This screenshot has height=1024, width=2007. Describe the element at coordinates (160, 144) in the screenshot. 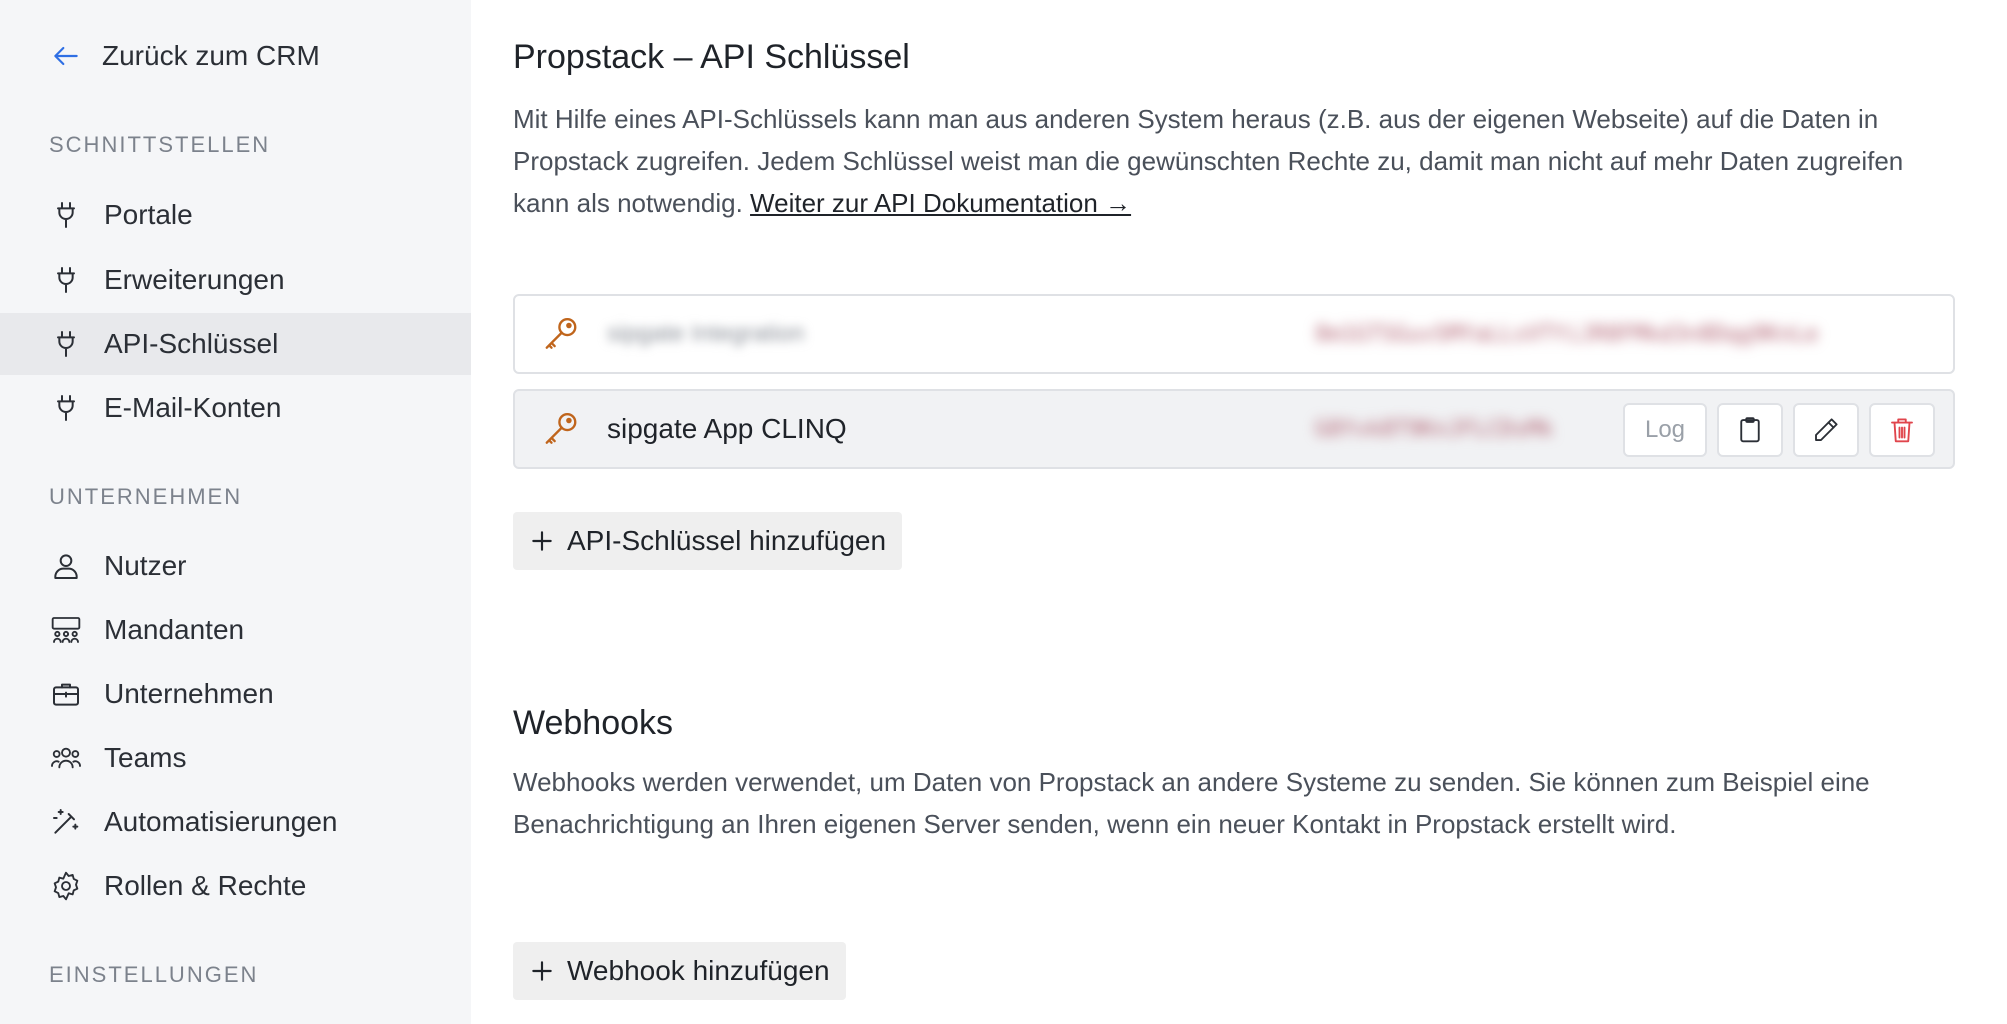

I see `section-title-schnittstellen: SCHNITTSTELLEN` at that location.